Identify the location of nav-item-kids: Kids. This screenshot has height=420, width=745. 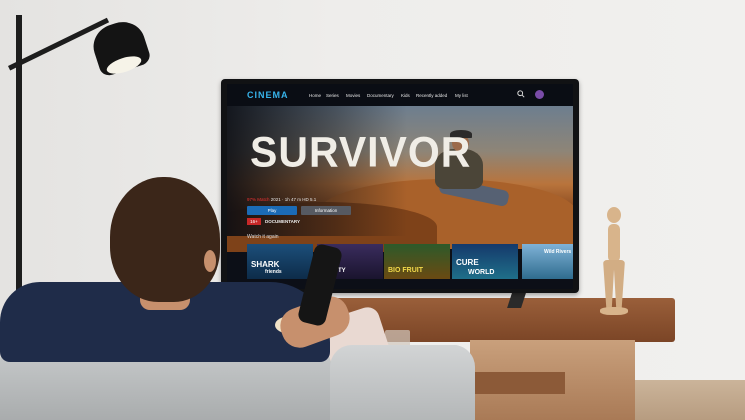
(405, 95).